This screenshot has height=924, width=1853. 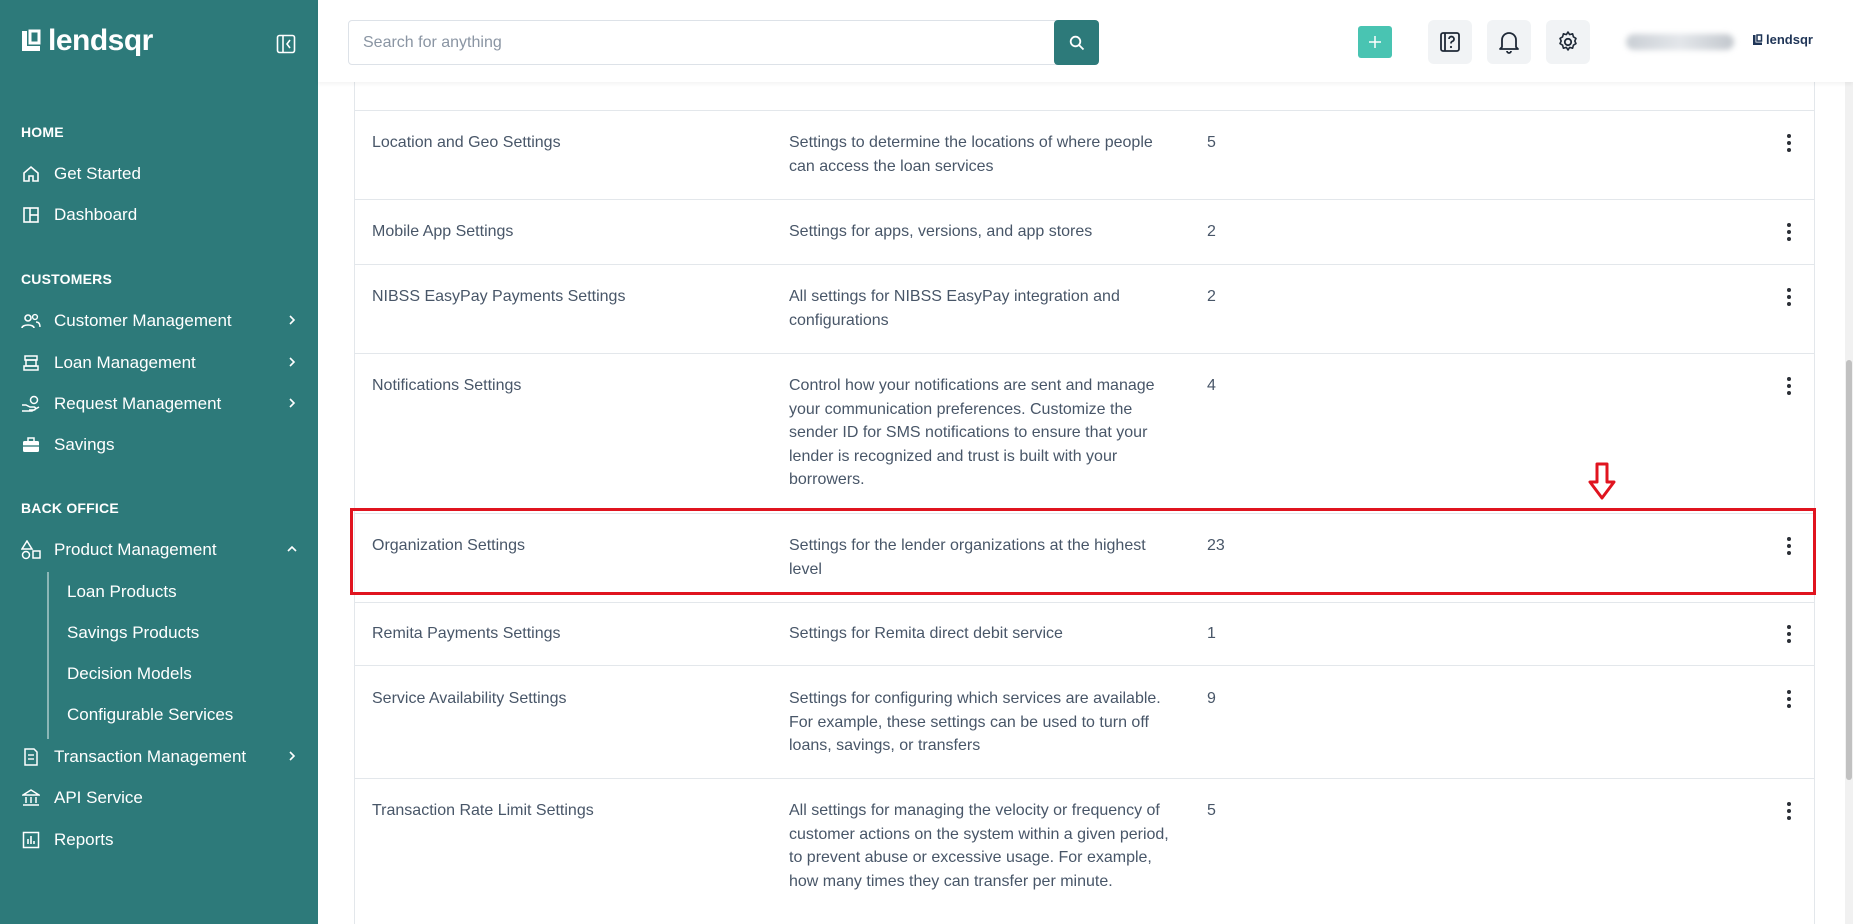 What do you see at coordinates (31, 174) in the screenshot?
I see `home-icon` at bounding box center [31, 174].